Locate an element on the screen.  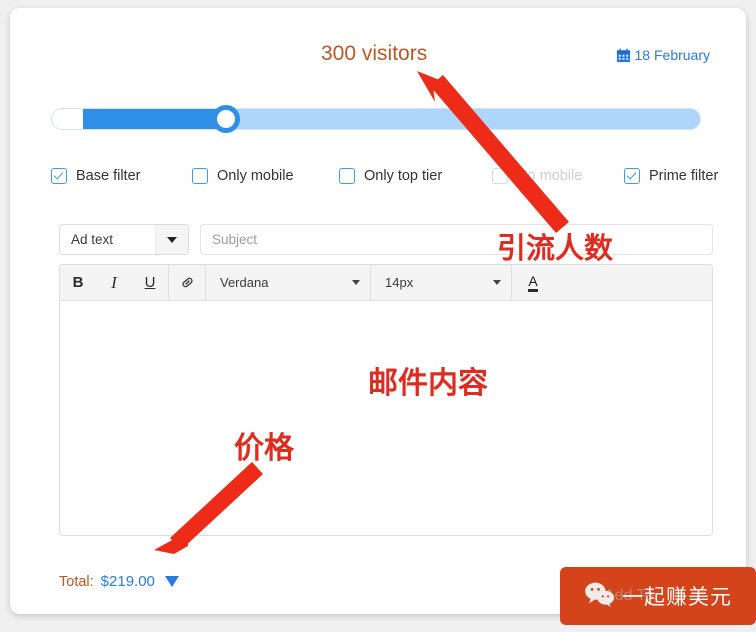
header-row: 300 visitors 18 February is located at coordinates (378, 58).